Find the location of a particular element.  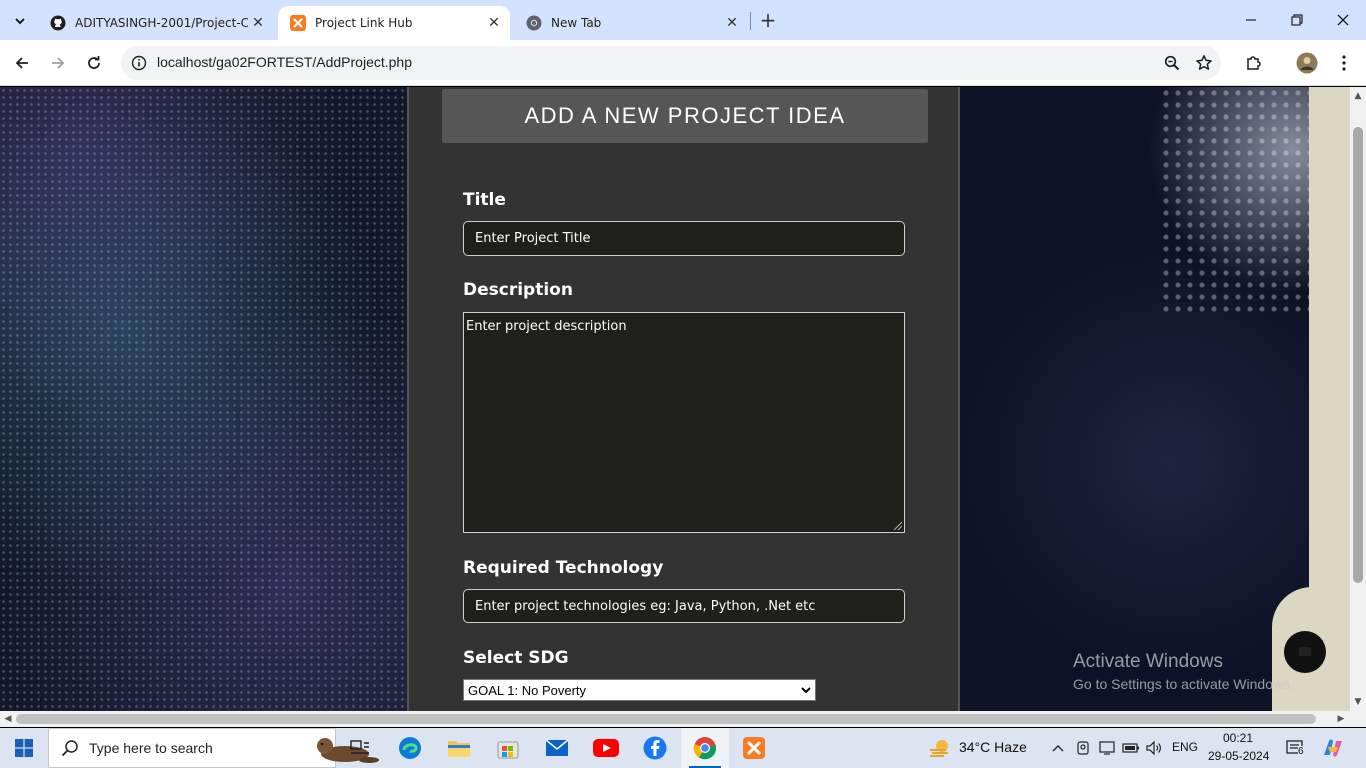

zoom-button is located at coordinates (1172, 63).